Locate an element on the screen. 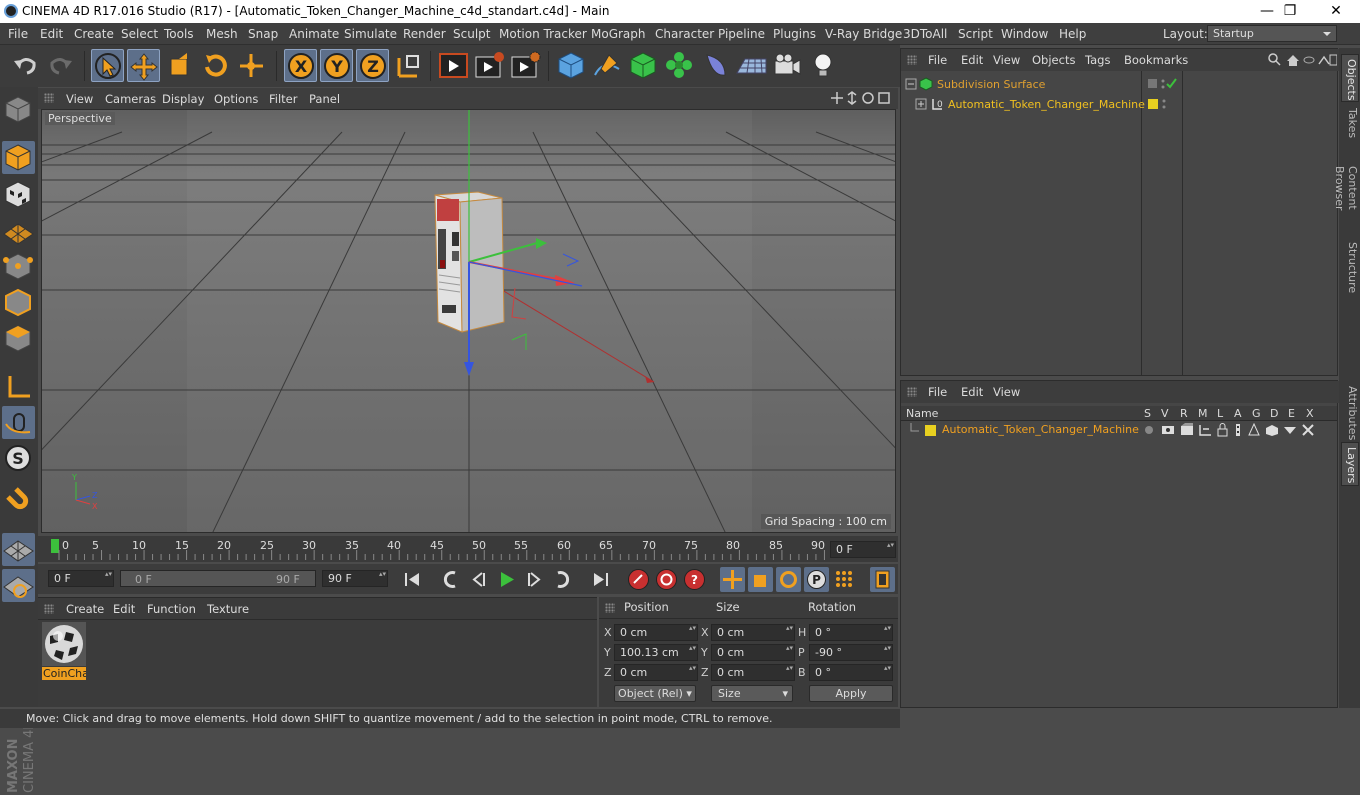 The width and height of the screenshot is (1360, 795). undo-icon is located at coordinates (25, 65).